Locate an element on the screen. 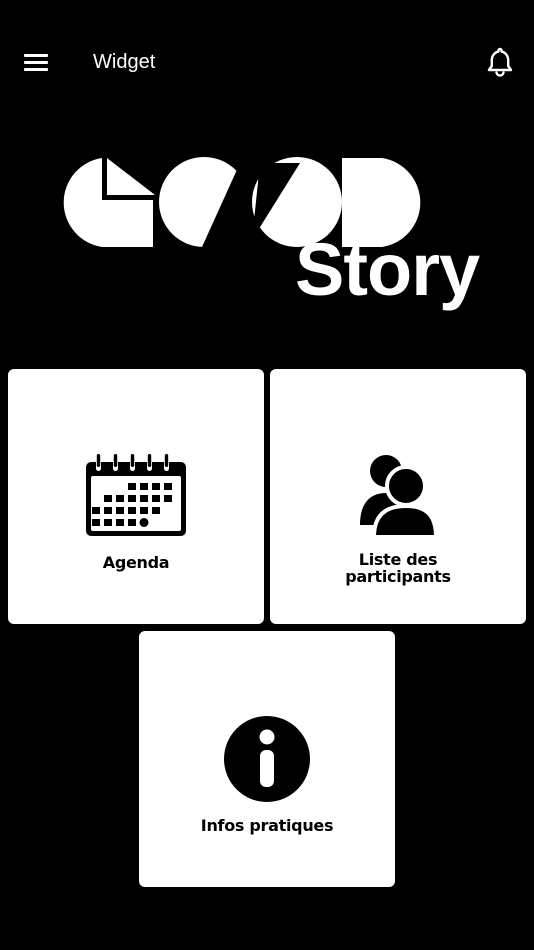 The height and width of the screenshot is (950, 534). info-icon is located at coordinates (267, 759).